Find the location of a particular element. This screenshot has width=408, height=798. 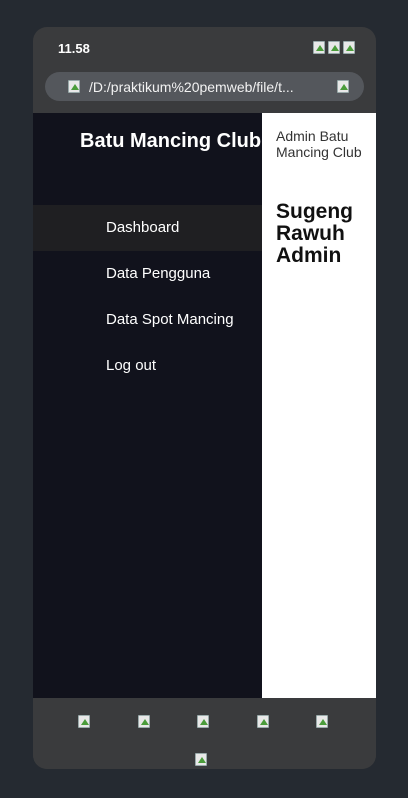

extra-icon is located at coordinates (201, 759).